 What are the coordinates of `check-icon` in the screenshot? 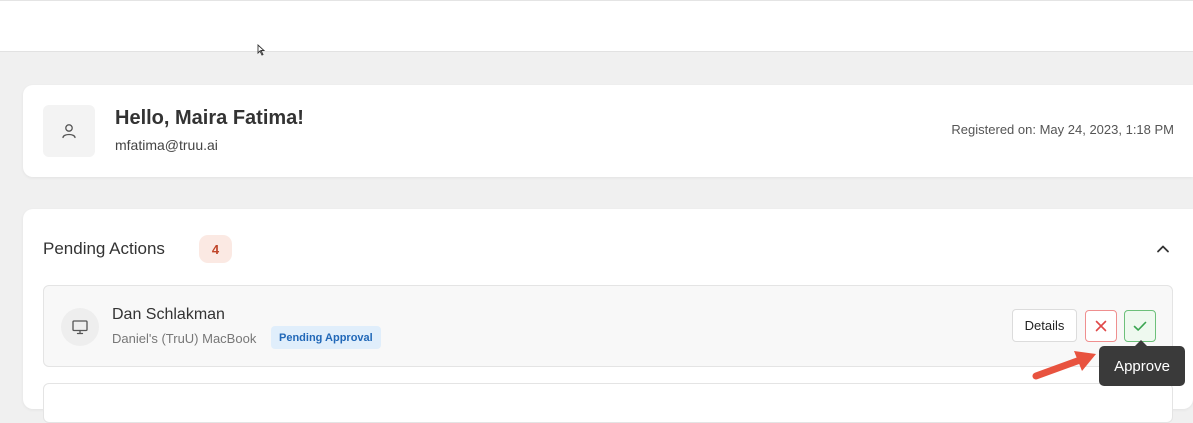 It's located at (1140, 326).